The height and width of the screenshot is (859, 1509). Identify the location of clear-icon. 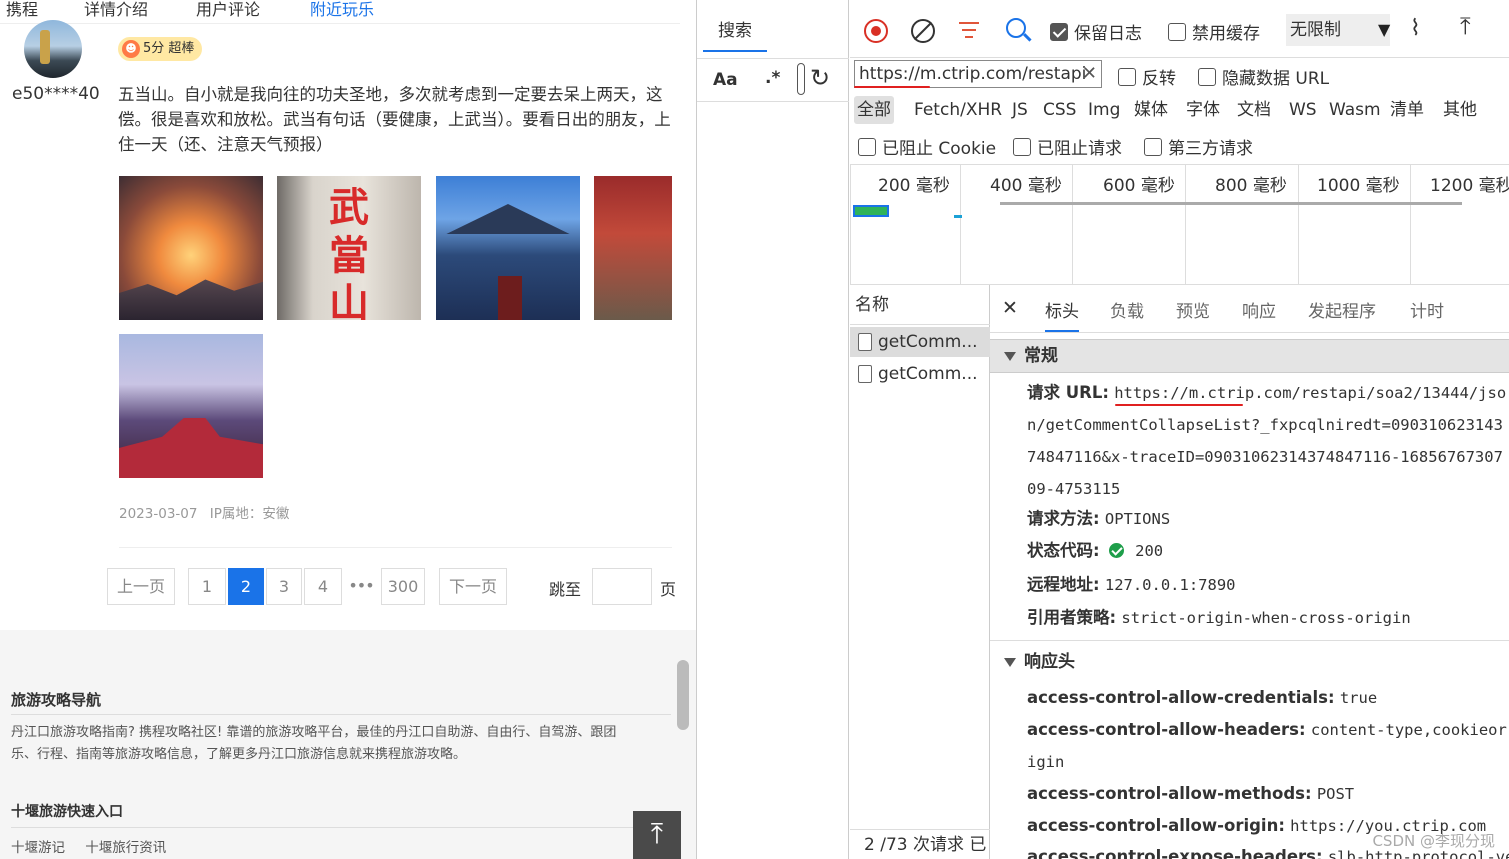
(923, 31).